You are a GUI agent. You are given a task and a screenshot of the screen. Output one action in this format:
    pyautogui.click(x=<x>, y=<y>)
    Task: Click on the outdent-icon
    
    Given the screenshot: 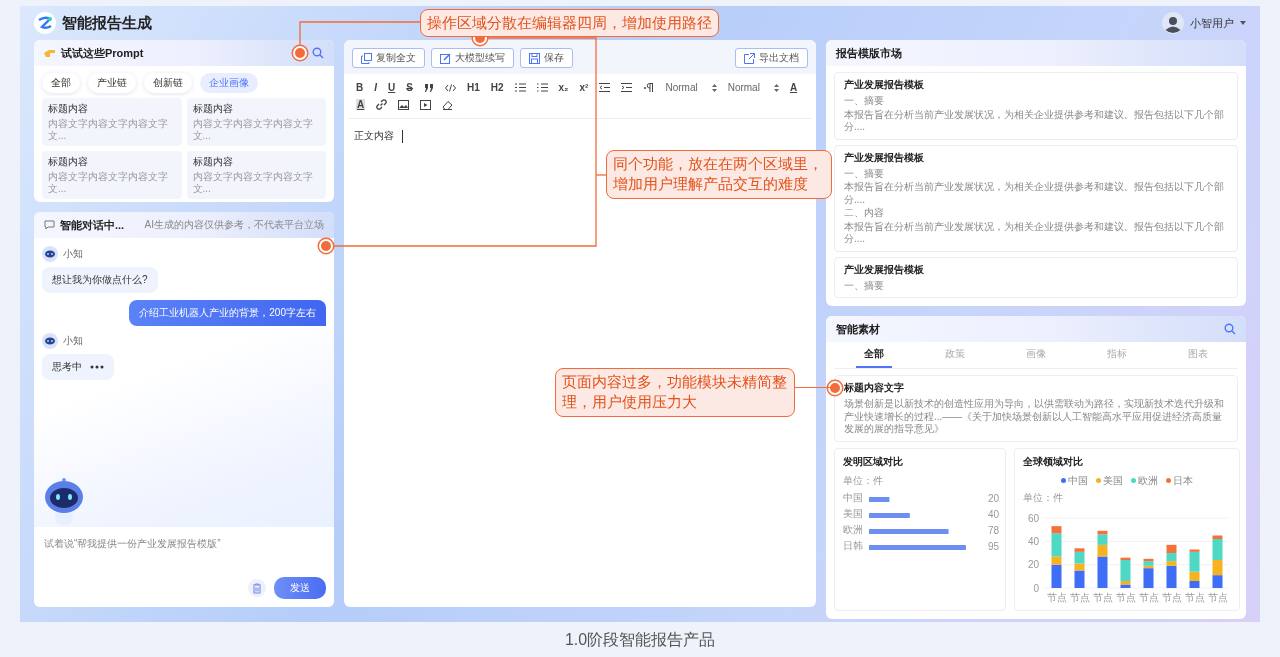 What is the action you would take?
    pyautogui.click(x=605, y=87)
    